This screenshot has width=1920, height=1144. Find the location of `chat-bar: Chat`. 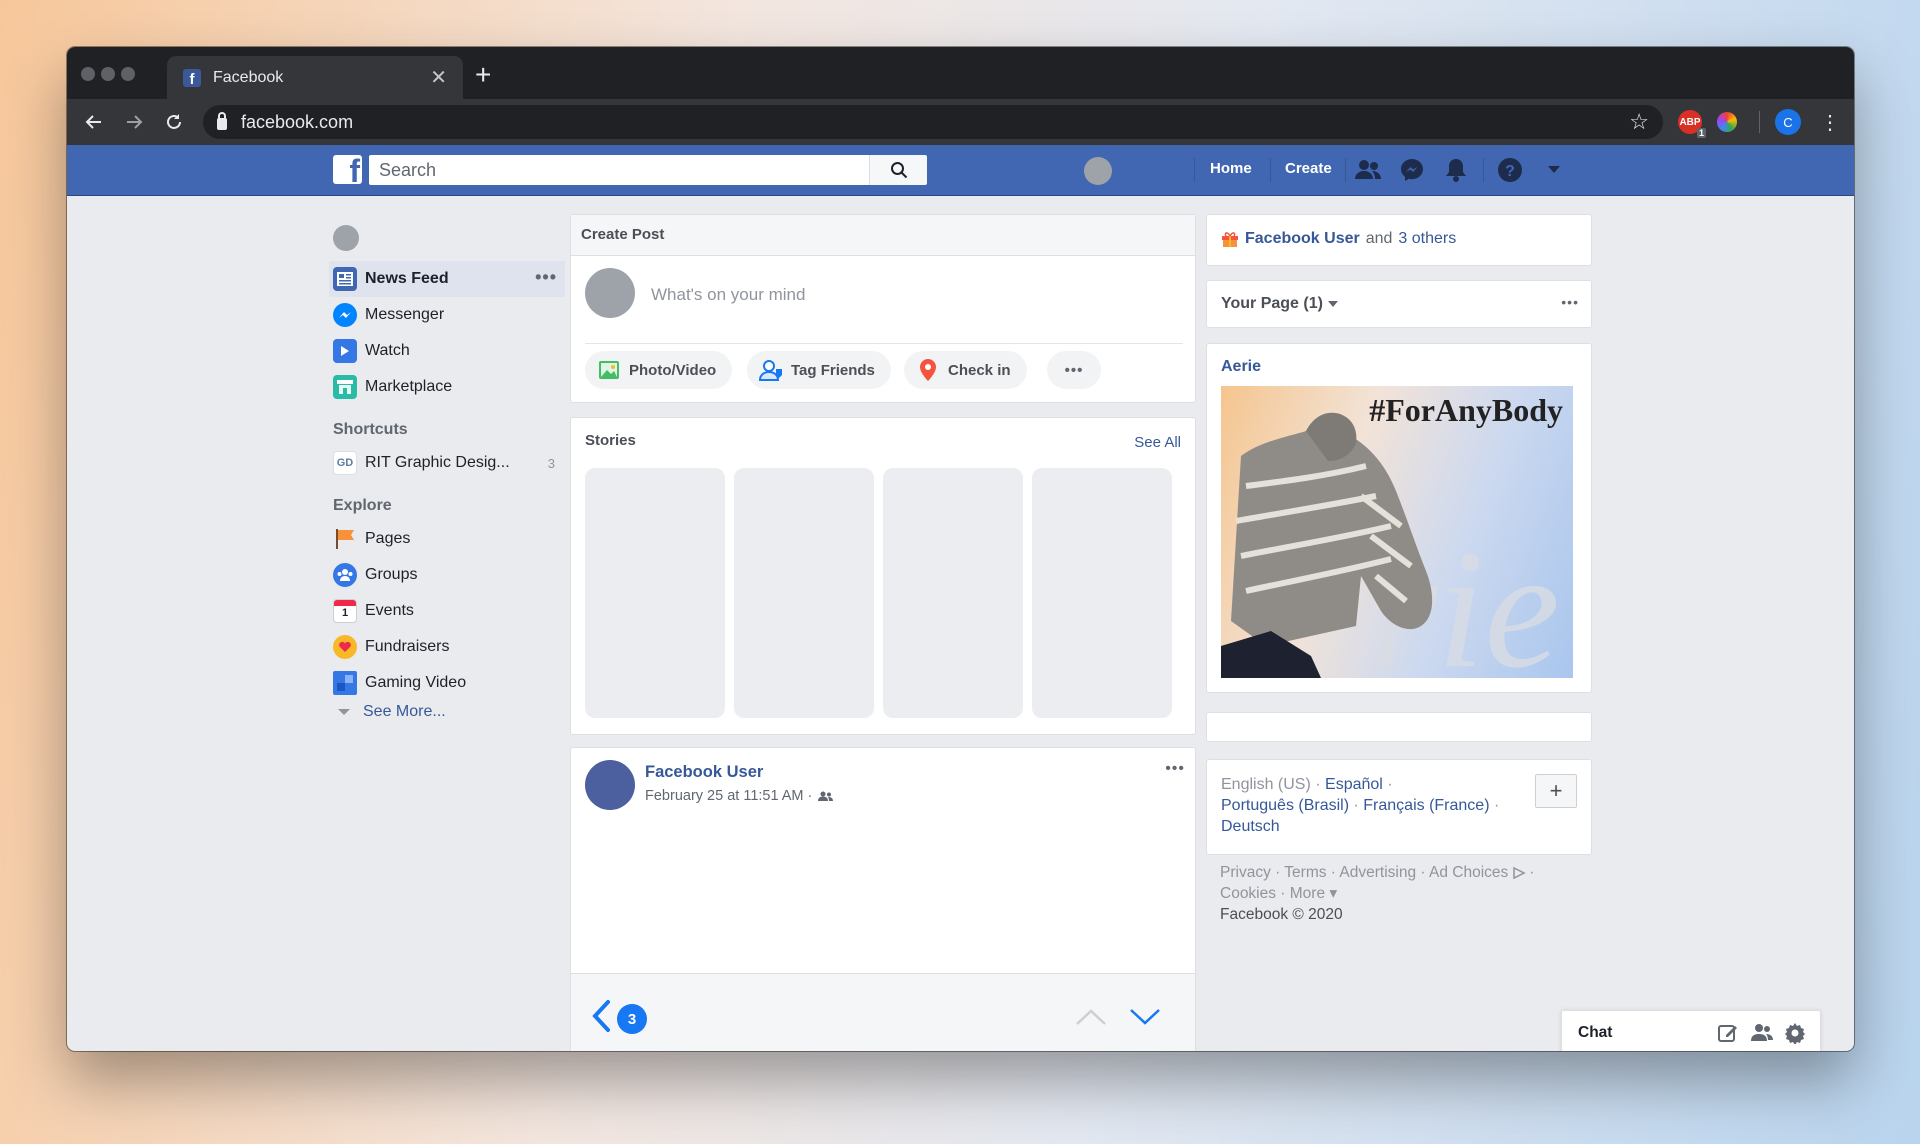

chat-bar: Chat is located at coordinates (1691, 1030).